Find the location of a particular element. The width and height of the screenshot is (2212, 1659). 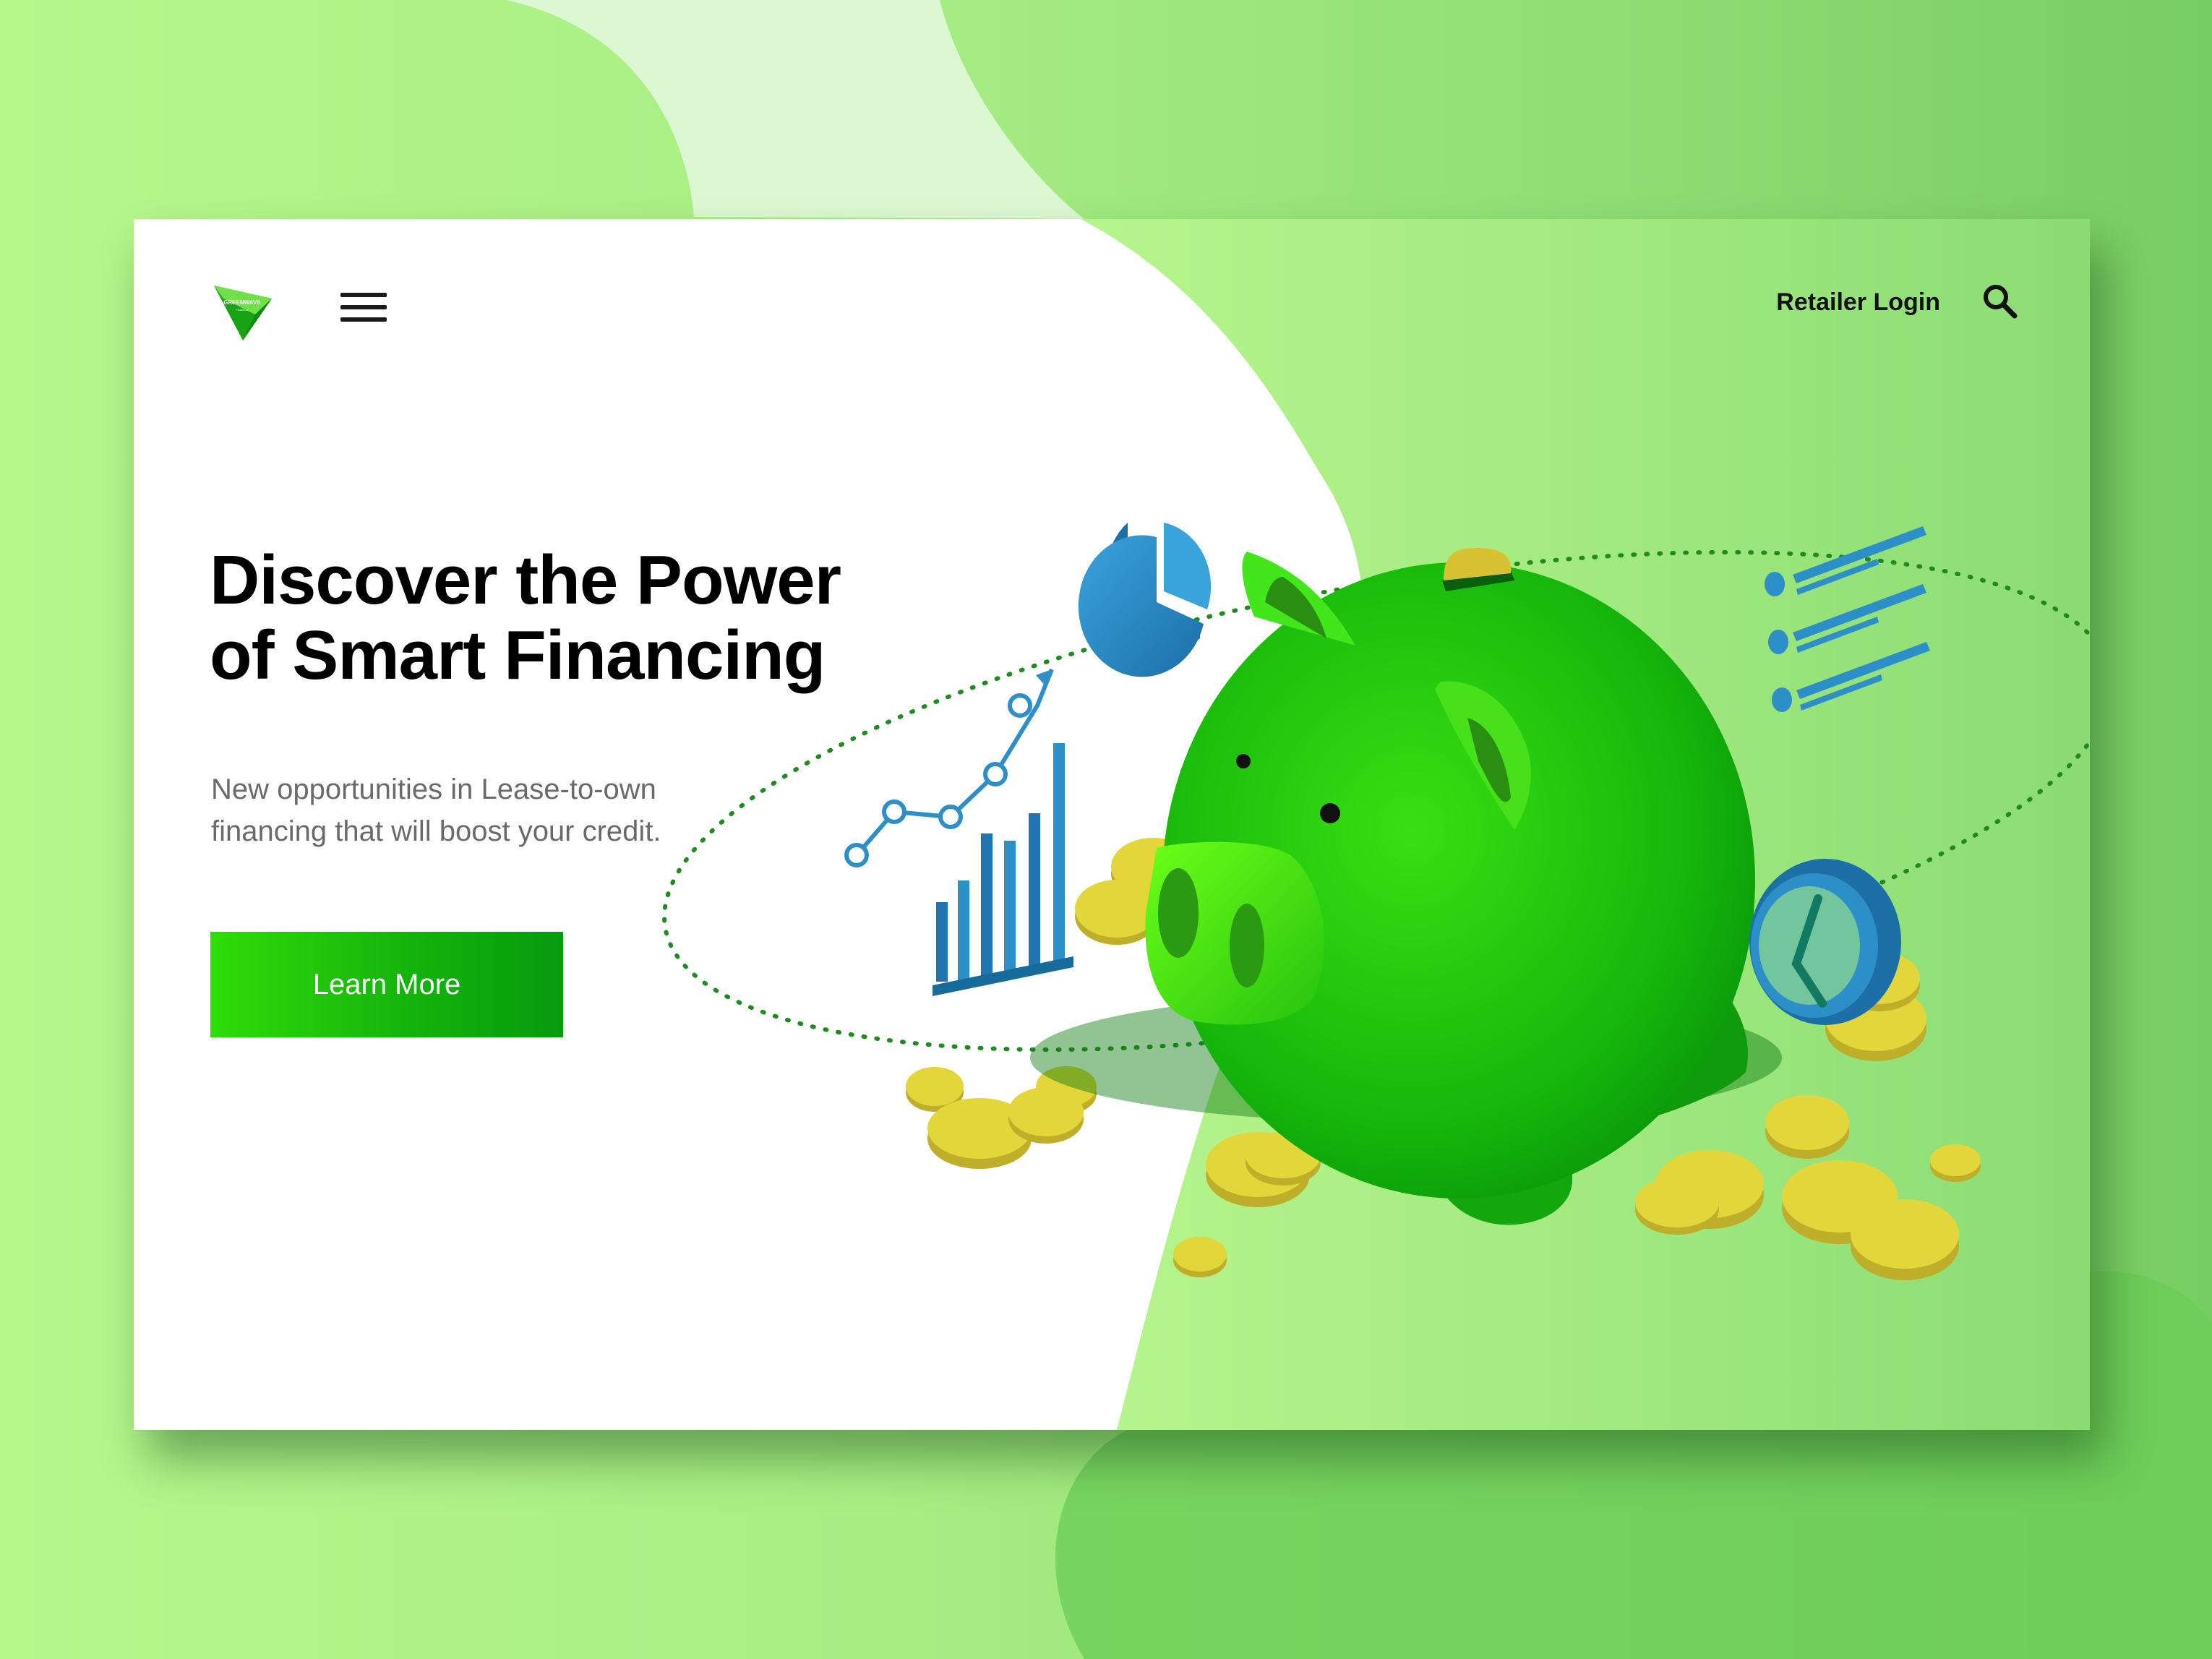

clock-icon is located at coordinates (1825, 942).